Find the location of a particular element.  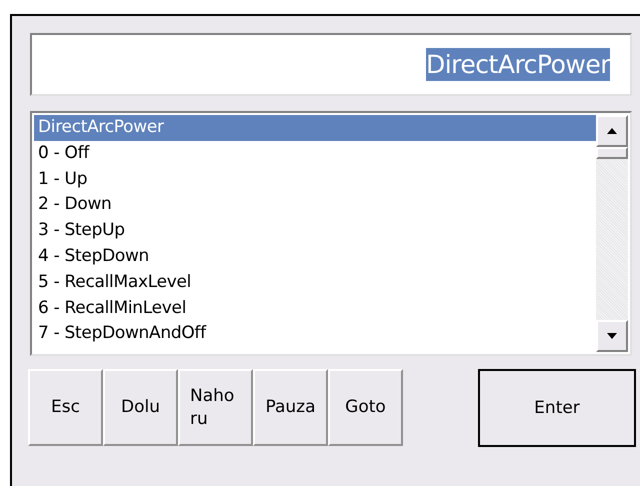

list-item: 7 - StepDownAndOff is located at coordinates (315, 334).